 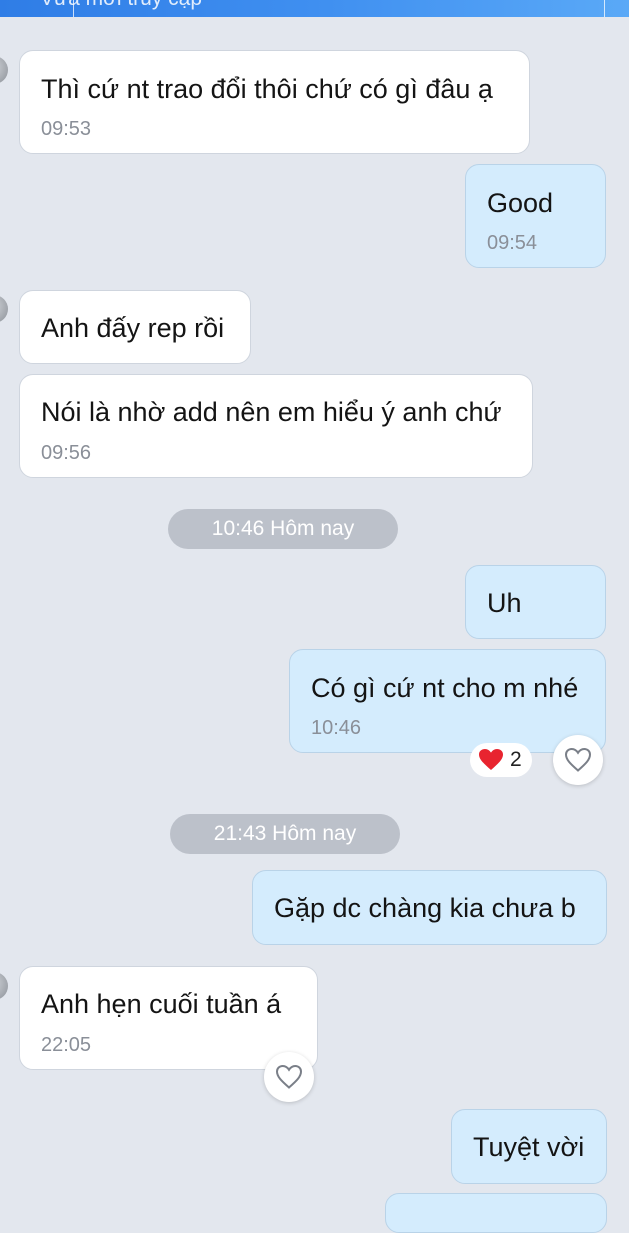 What do you see at coordinates (161, 1004) in the screenshot?
I see `message-text: Anh hẹn cuối tuần á` at bounding box center [161, 1004].